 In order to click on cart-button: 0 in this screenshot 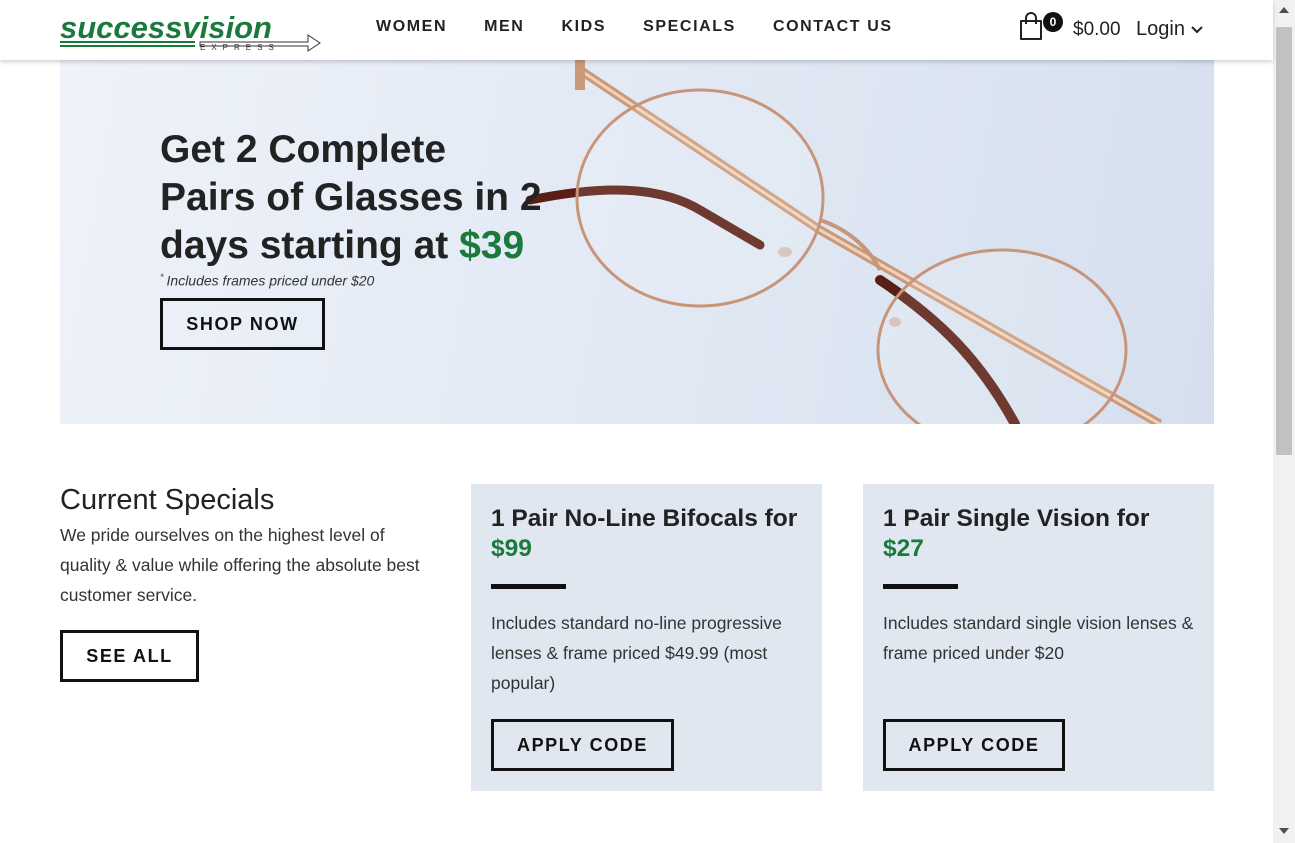, I will do `click(1042, 28)`.